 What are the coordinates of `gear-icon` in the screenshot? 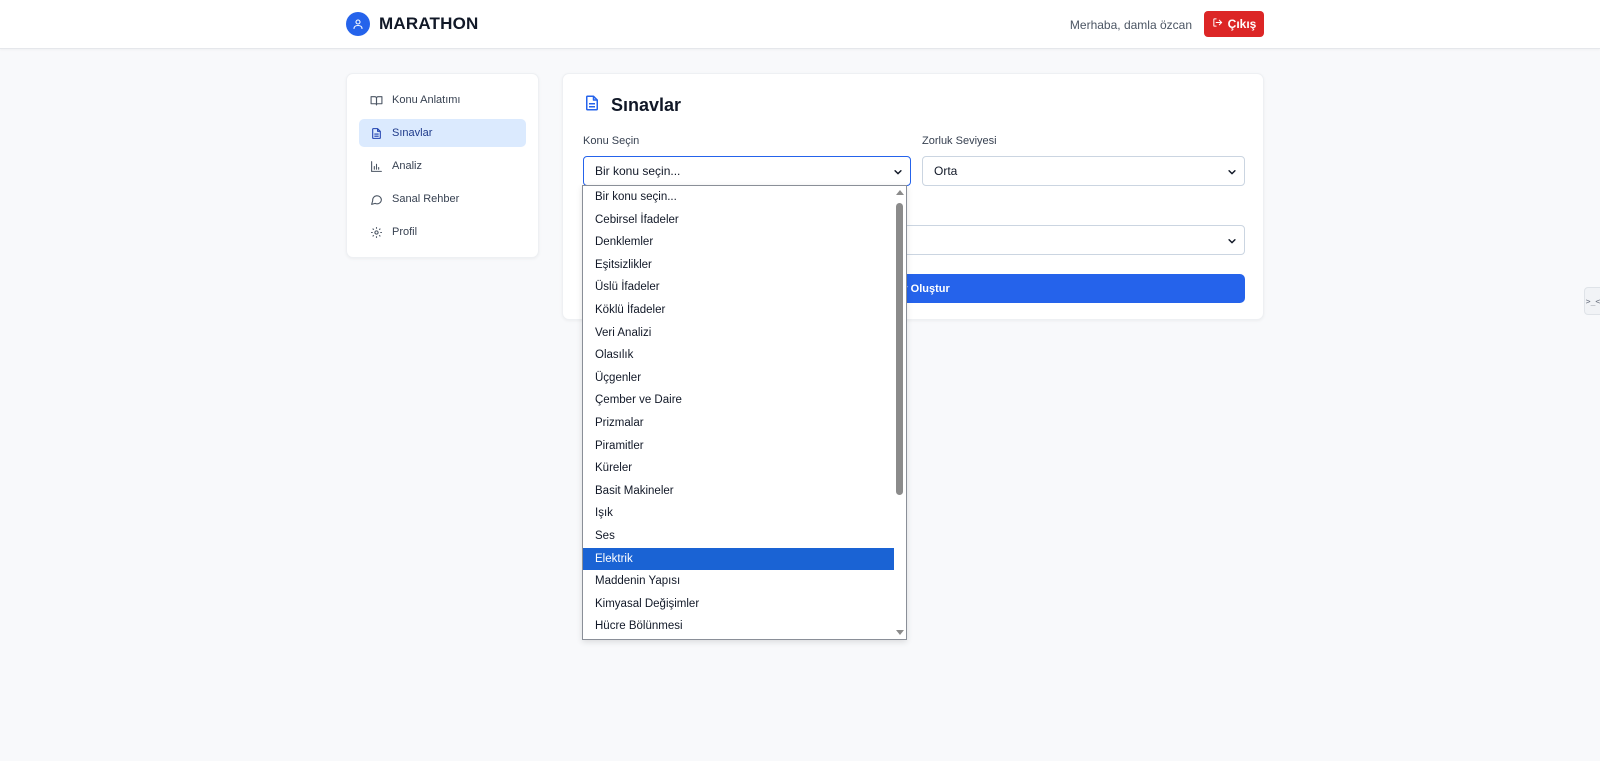 It's located at (376, 232).